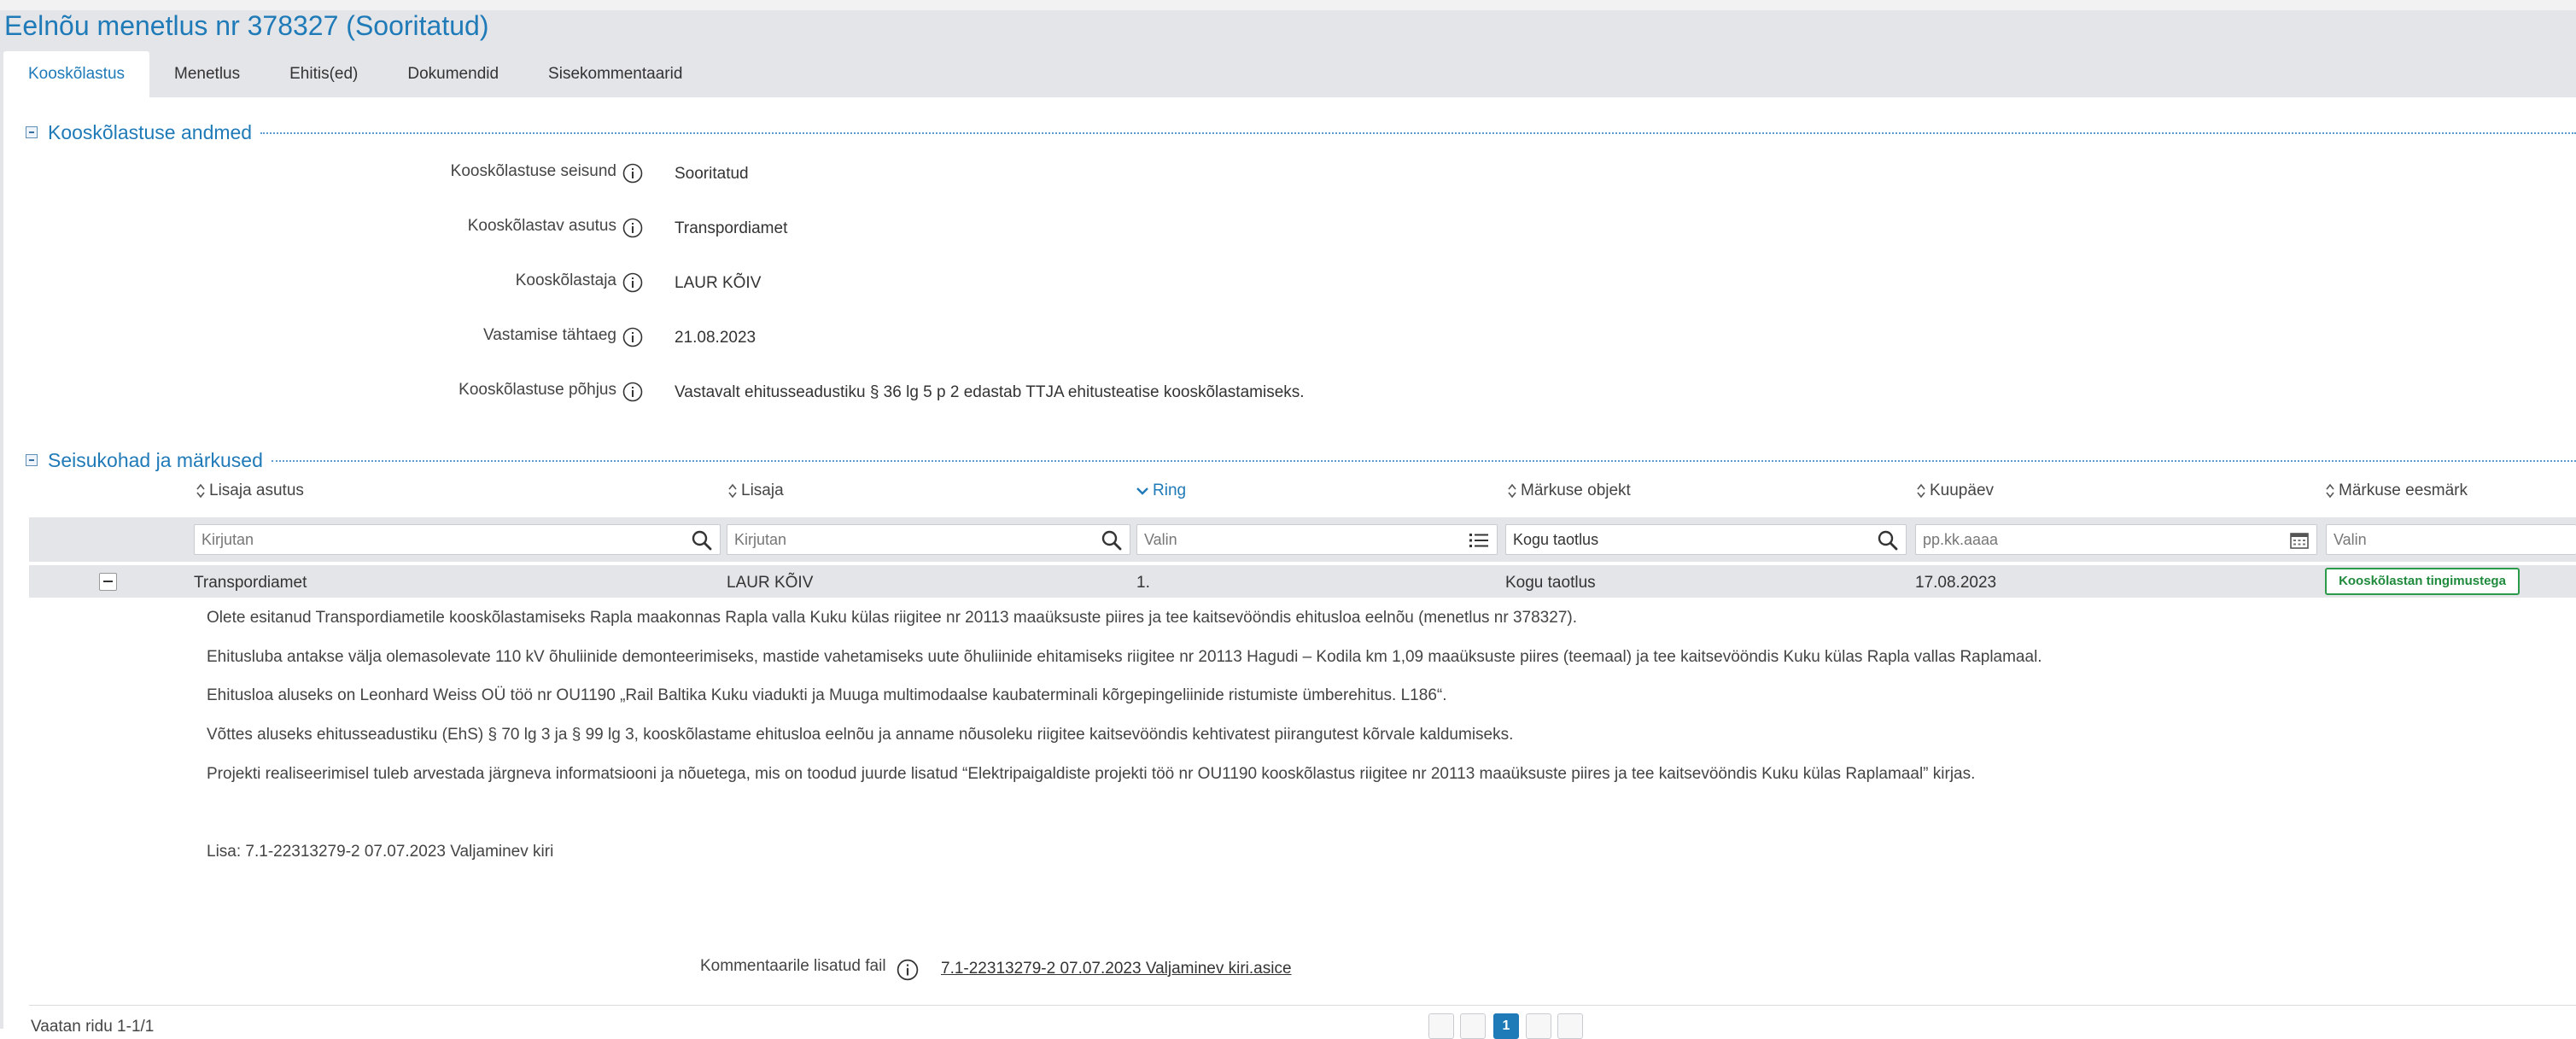 Image resolution: width=2576 pixels, height=1039 pixels. What do you see at coordinates (2422, 582) in the screenshot?
I see `status-badge: Kooskõlastan tingimustega` at bounding box center [2422, 582].